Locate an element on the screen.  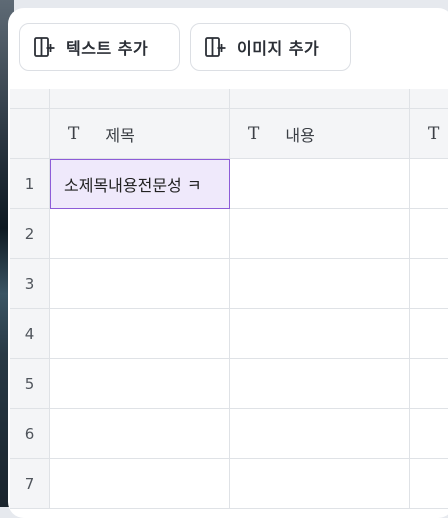
table-cell-selected: 소제목내용전문성 ㅋ is located at coordinates (140, 184).